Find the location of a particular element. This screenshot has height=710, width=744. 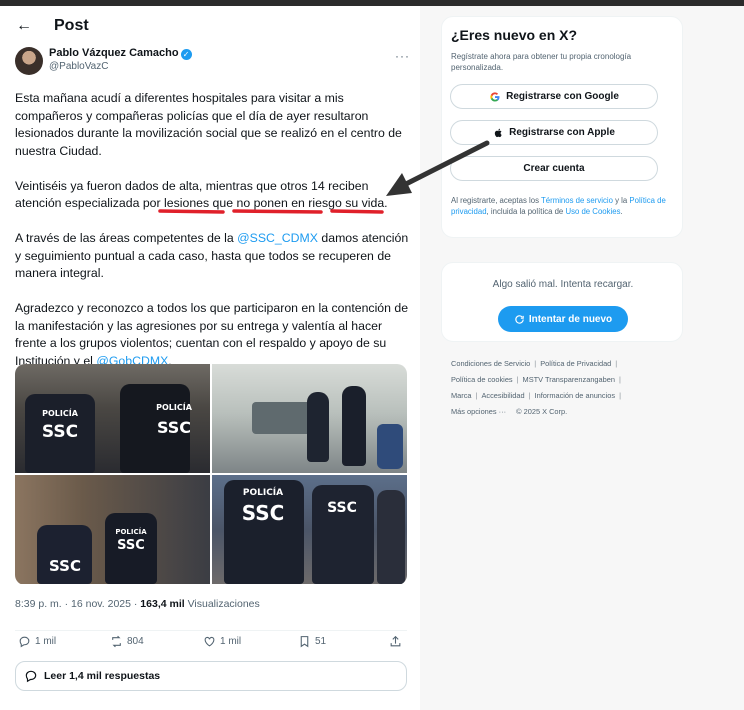

footer-link: Accesibilidad is located at coordinates (502, 395).